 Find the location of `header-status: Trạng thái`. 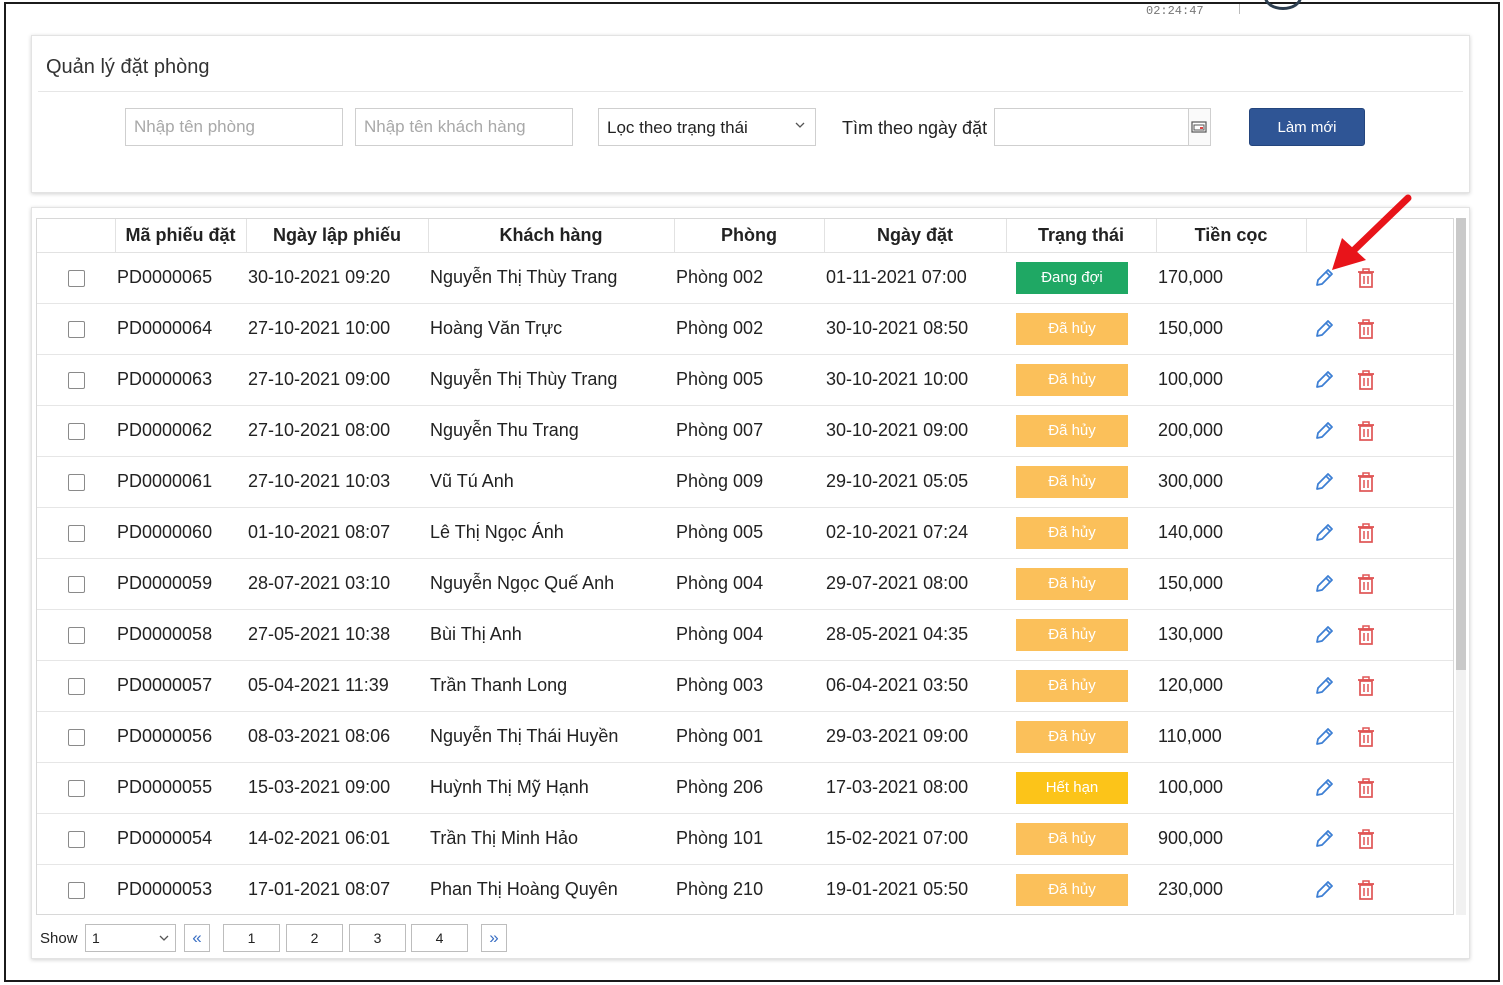

header-status: Trạng thái is located at coordinates (1081, 236).